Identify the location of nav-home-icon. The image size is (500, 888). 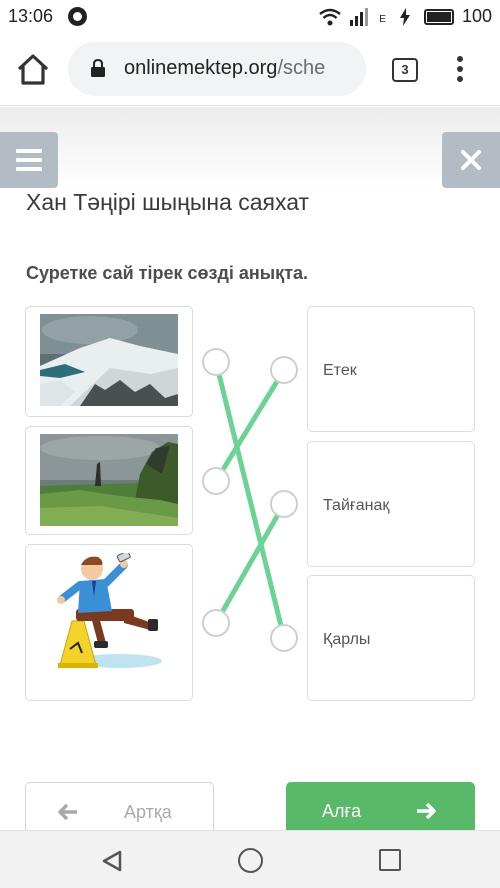
(250, 860).